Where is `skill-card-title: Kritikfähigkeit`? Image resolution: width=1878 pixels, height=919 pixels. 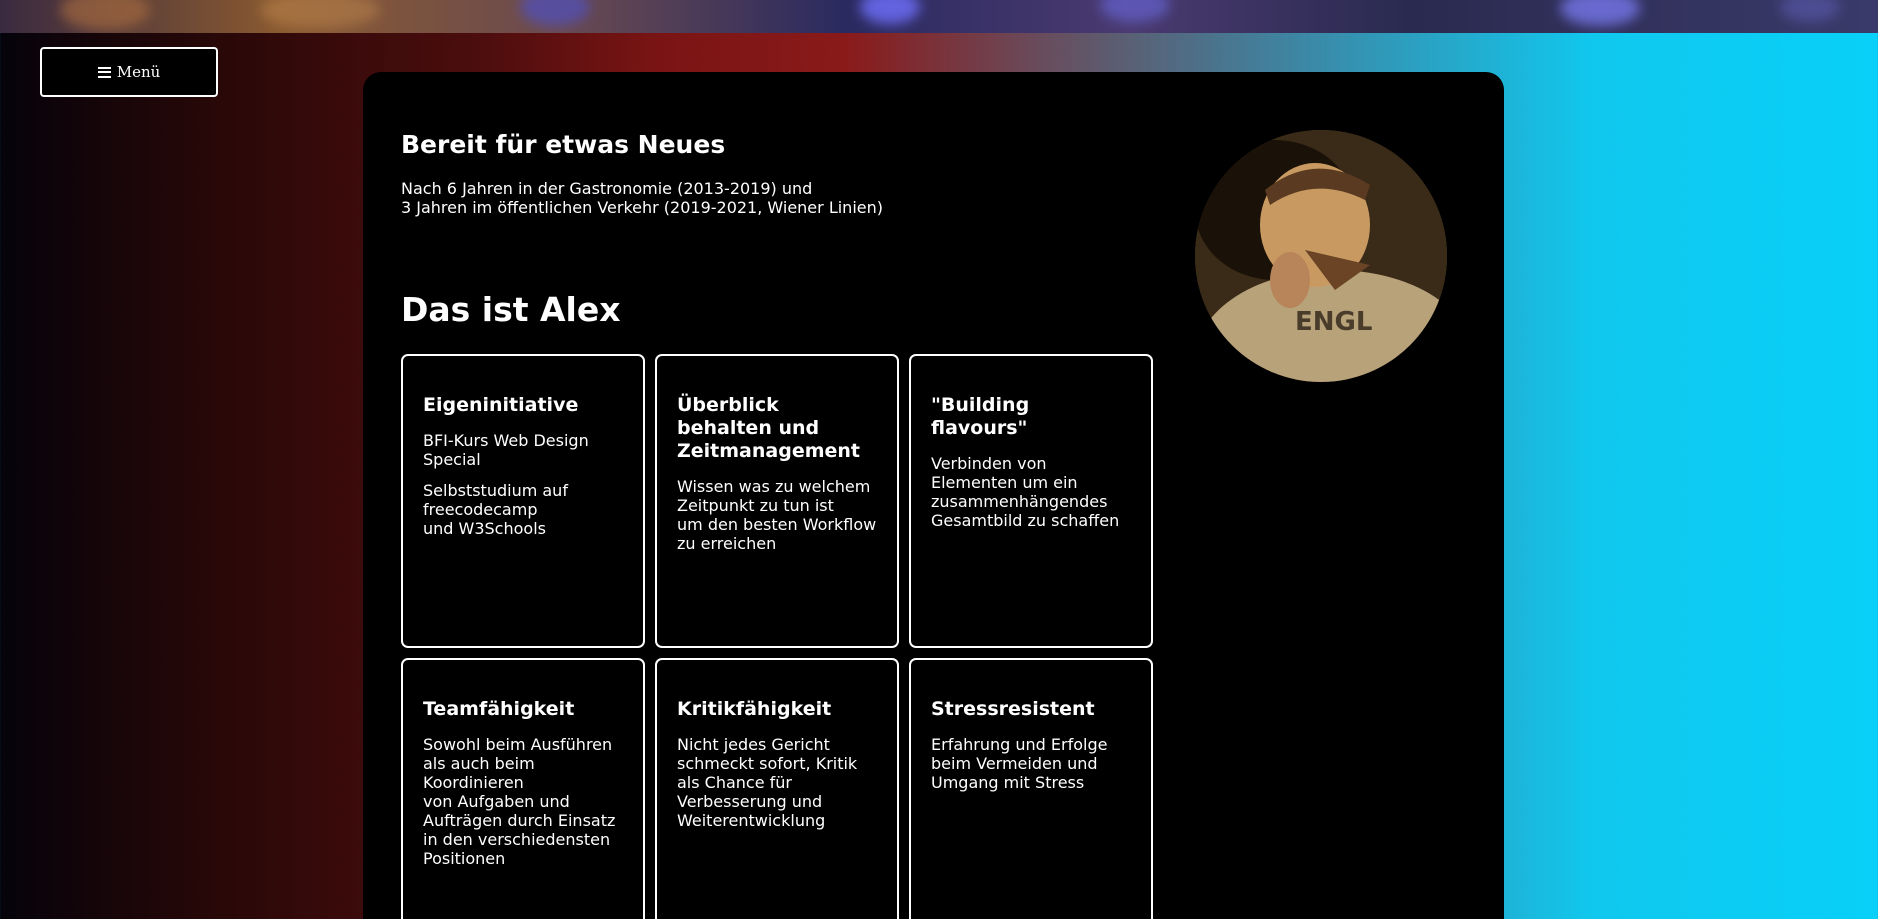
skill-card-title: Kritikfähigkeit is located at coordinates (754, 709).